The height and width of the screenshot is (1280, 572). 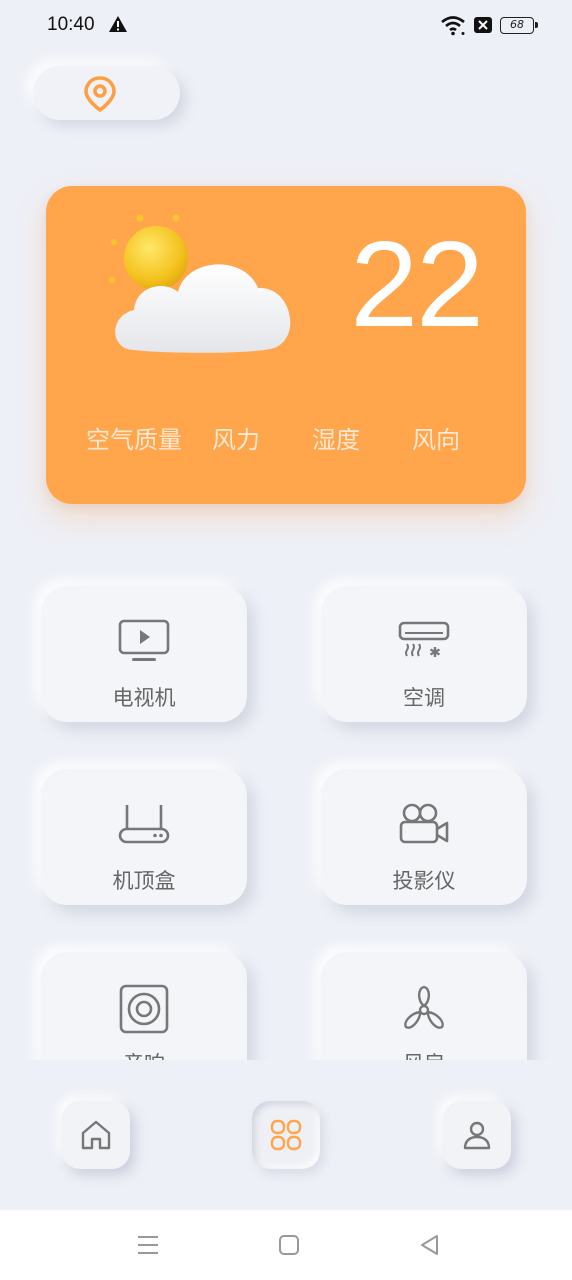 I want to click on bottom-nav, so click(x=286, y=1135).